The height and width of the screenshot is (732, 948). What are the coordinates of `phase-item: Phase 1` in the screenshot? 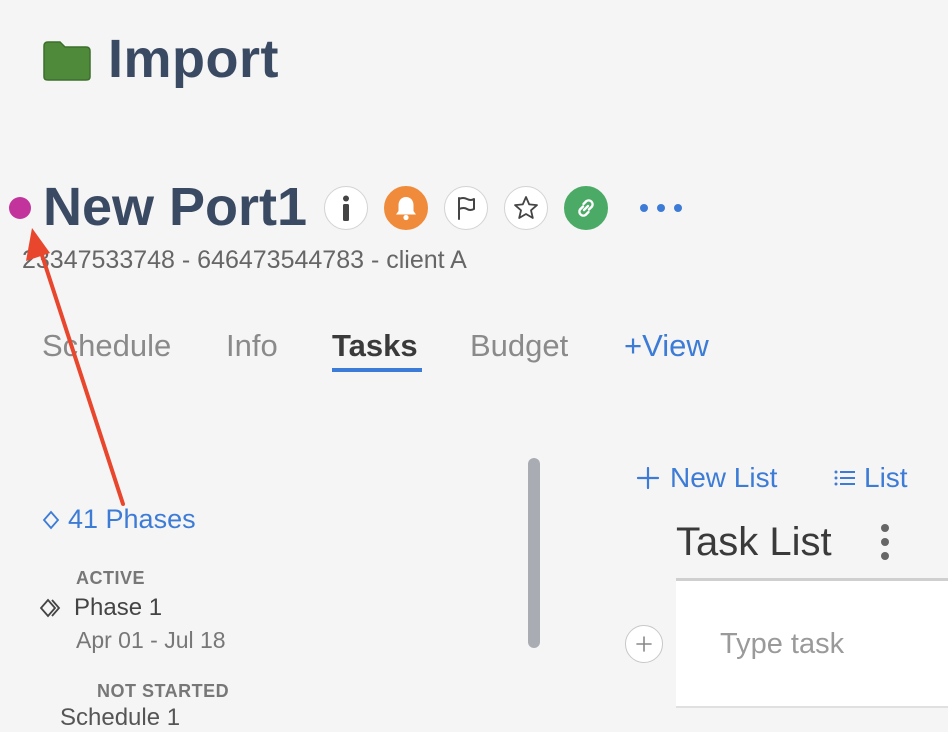 It's located at (101, 608).